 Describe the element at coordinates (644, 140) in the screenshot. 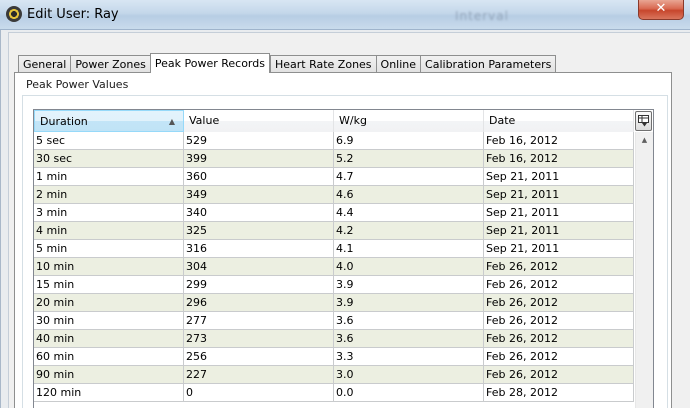

I see `scroll-up-icon: ▲` at that location.